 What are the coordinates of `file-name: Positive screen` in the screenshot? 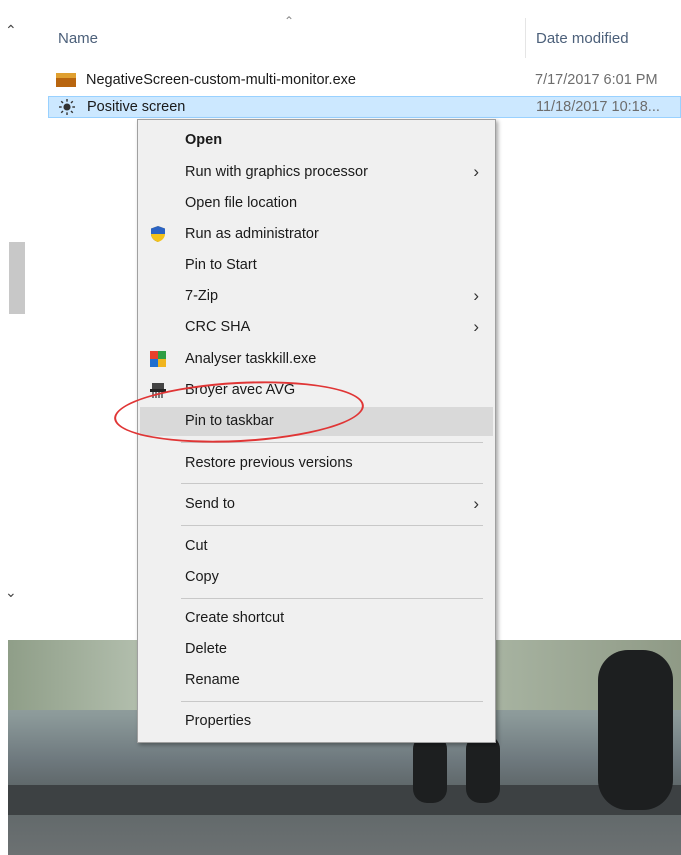 It's located at (136, 107).